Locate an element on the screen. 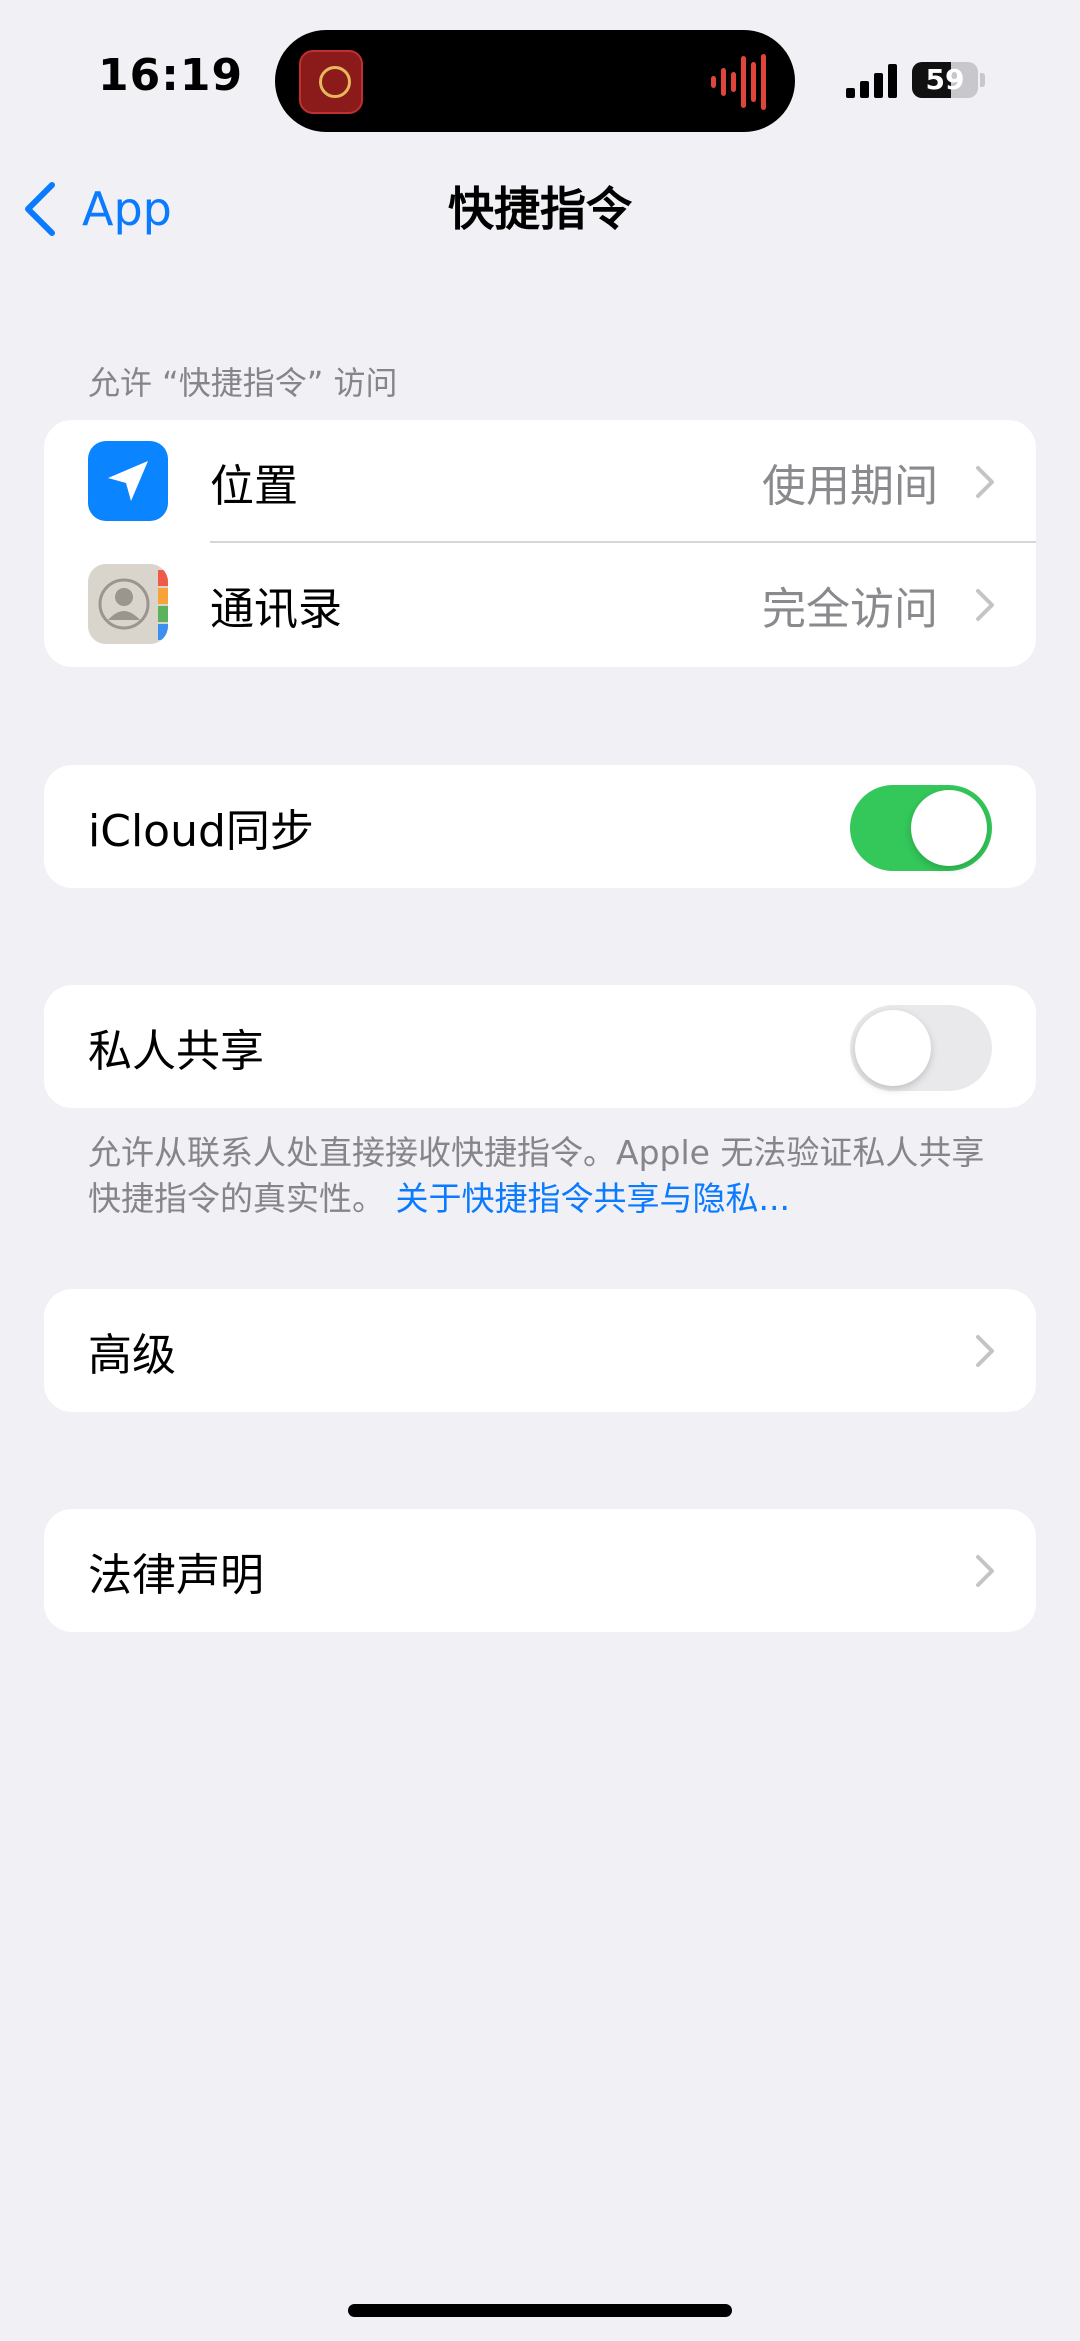 The height and width of the screenshot is (2341, 1080). back-button: App is located at coordinates (96, 209).